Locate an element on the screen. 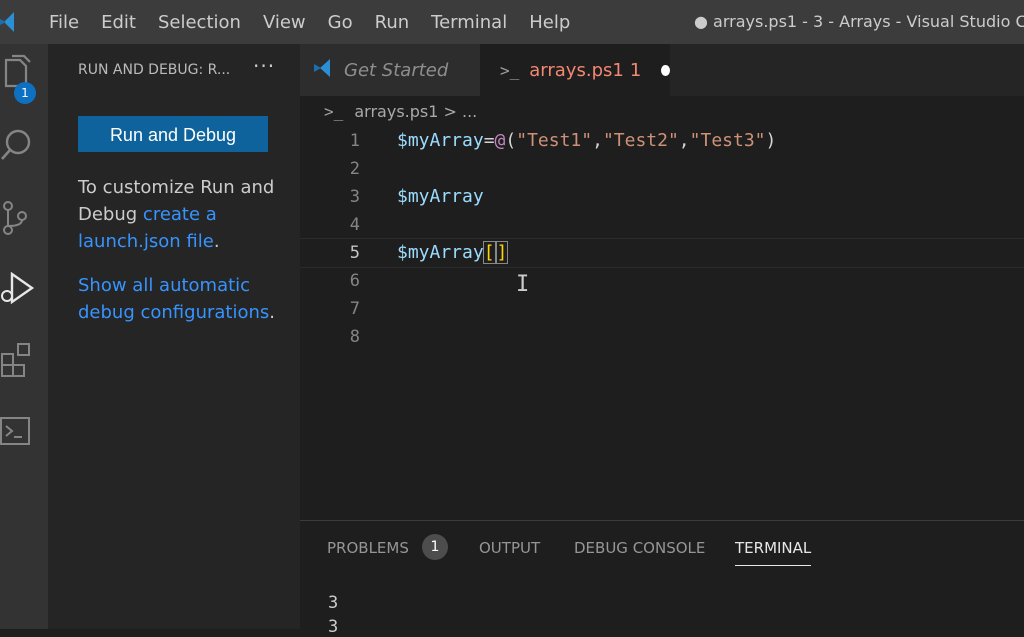 This screenshot has width=1024, height=637. run-and-debug-button: Run and Debug is located at coordinates (173, 134).